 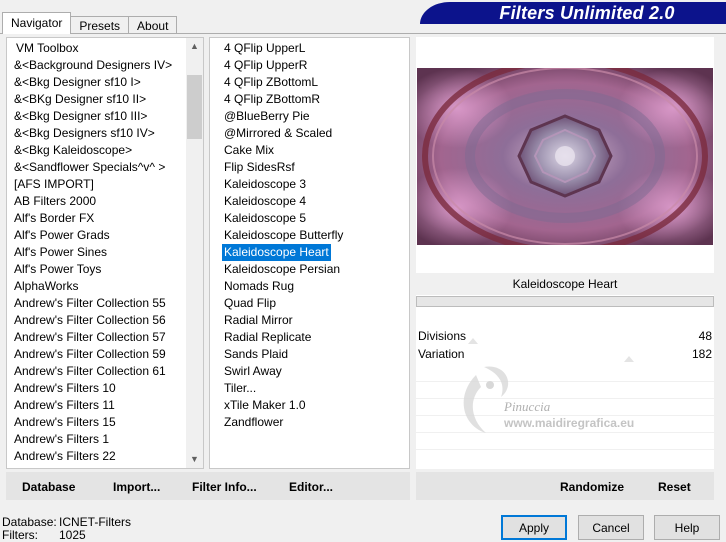 I want to click on tab-navigator: Navigator, so click(x=37, y=23).